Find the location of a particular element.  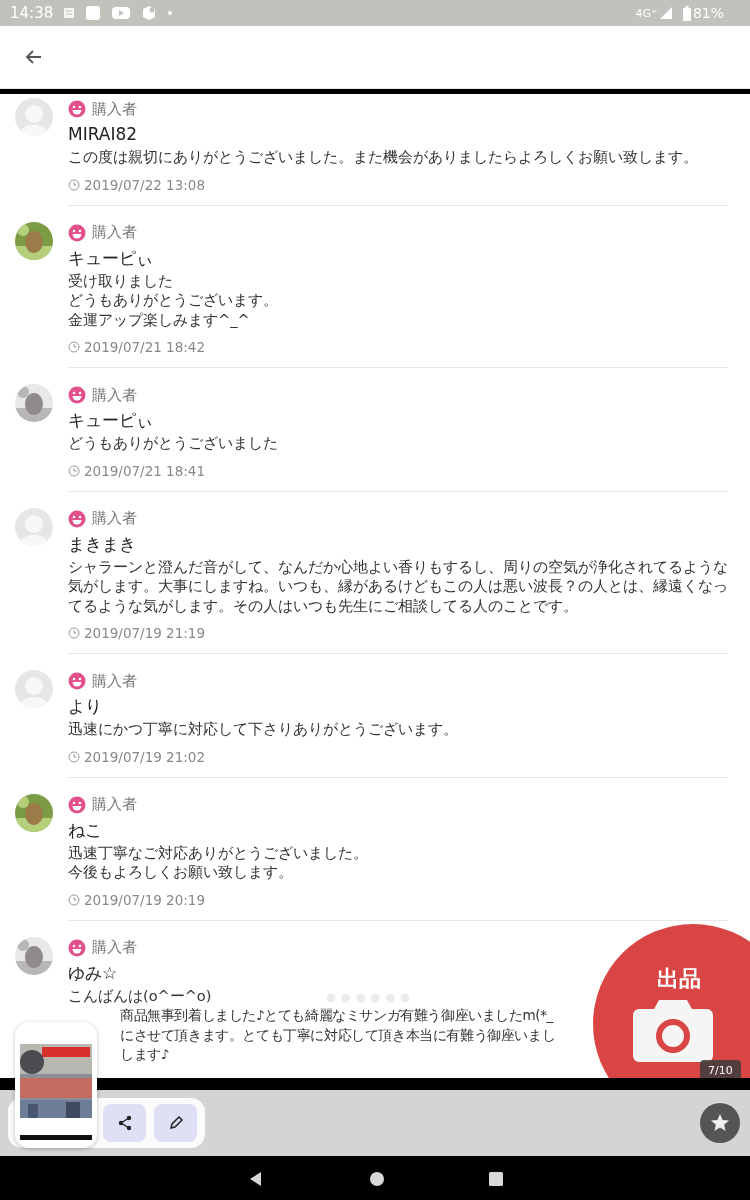

battery-level: 81% is located at coordinates (708, 13).